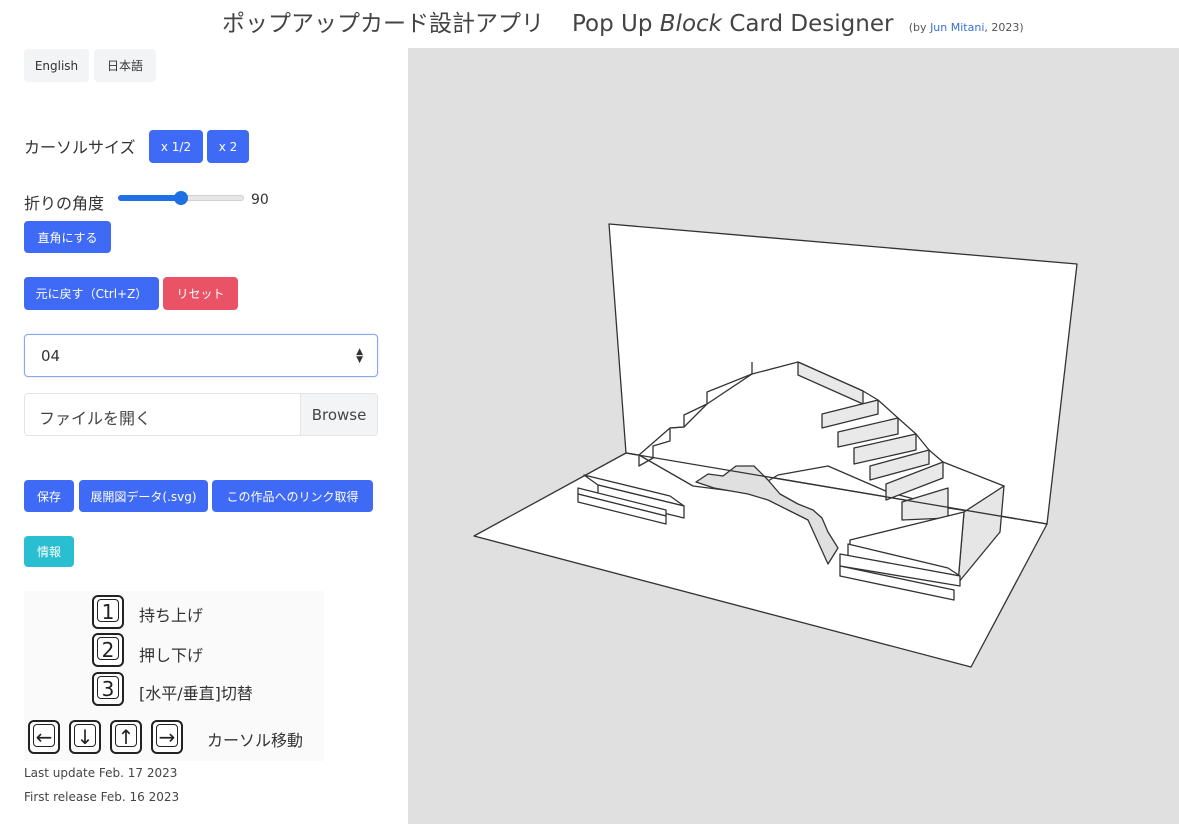 This screenshot has height=824, width=1179. Describe the element at coordinates (108, 689) in the screenshot. I see `key-3: 3` at that location.